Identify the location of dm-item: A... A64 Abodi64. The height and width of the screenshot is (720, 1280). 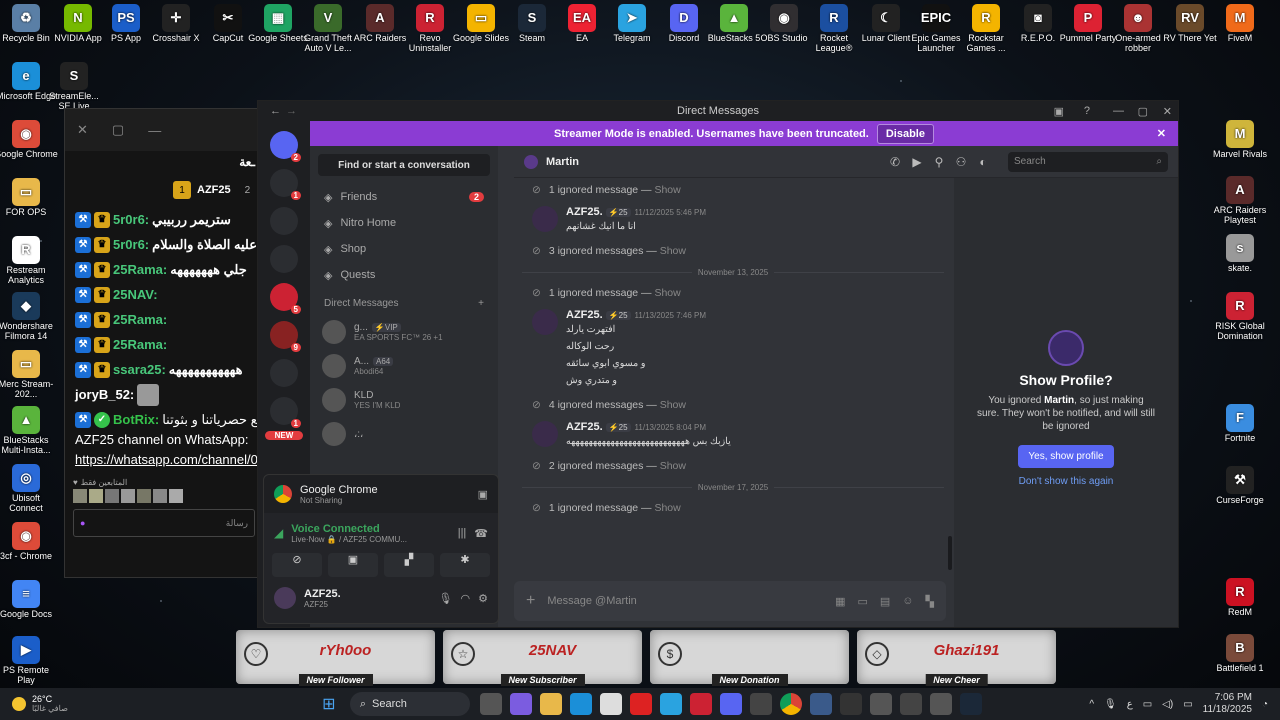
(404, 366).